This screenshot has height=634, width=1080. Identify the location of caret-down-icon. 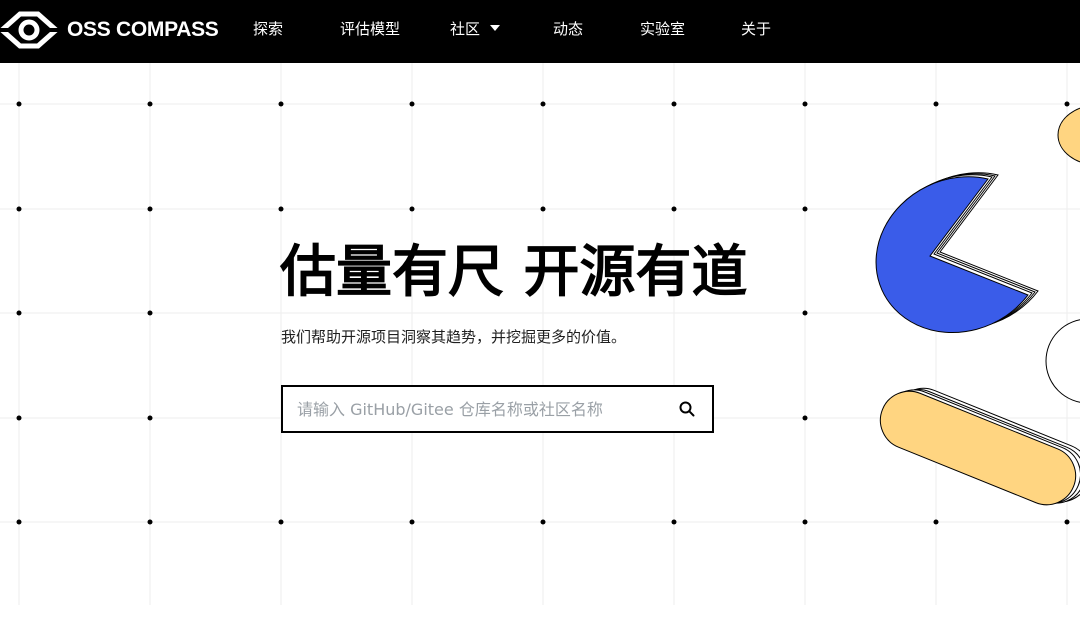
(495, 28).